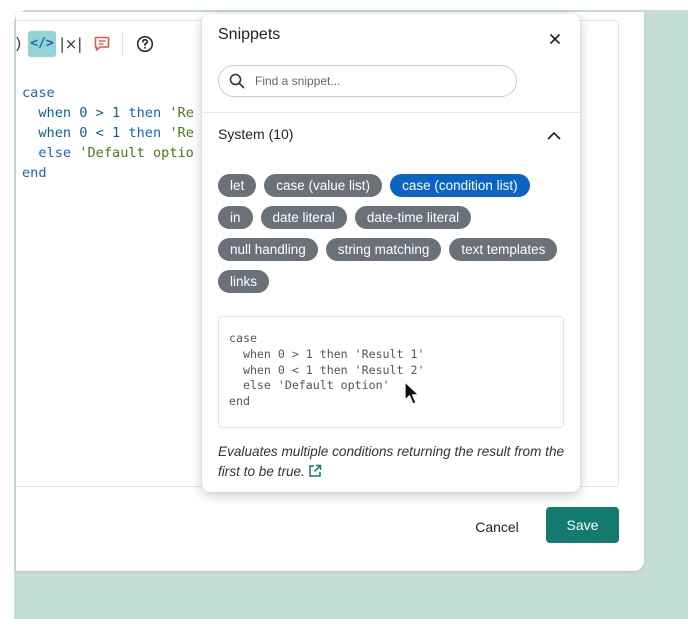 The height and width of the screenshot is (619, 688). I want to click on snippet-search, so click(367, 81).